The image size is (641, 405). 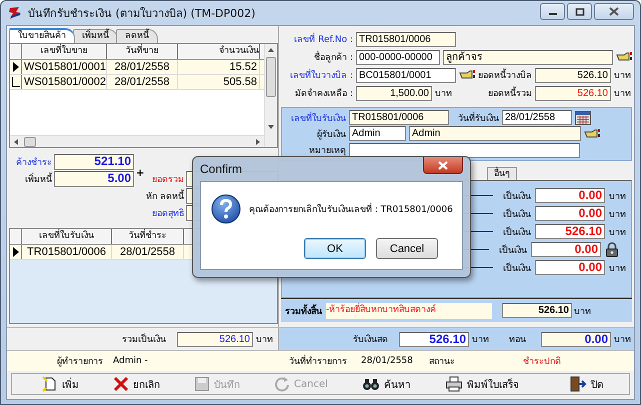 What do you see at coordinates (578, 384) in the screenshot?
I see `door-icon` at bounding box center [578, 384].